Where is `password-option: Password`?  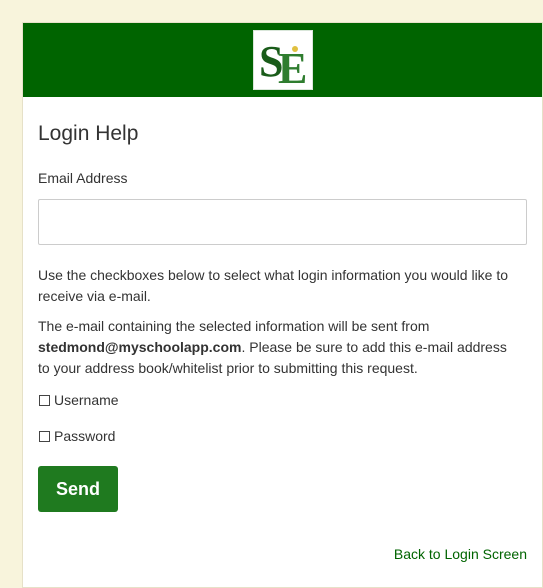
password-option: Password is located at coordinates (282, 436).